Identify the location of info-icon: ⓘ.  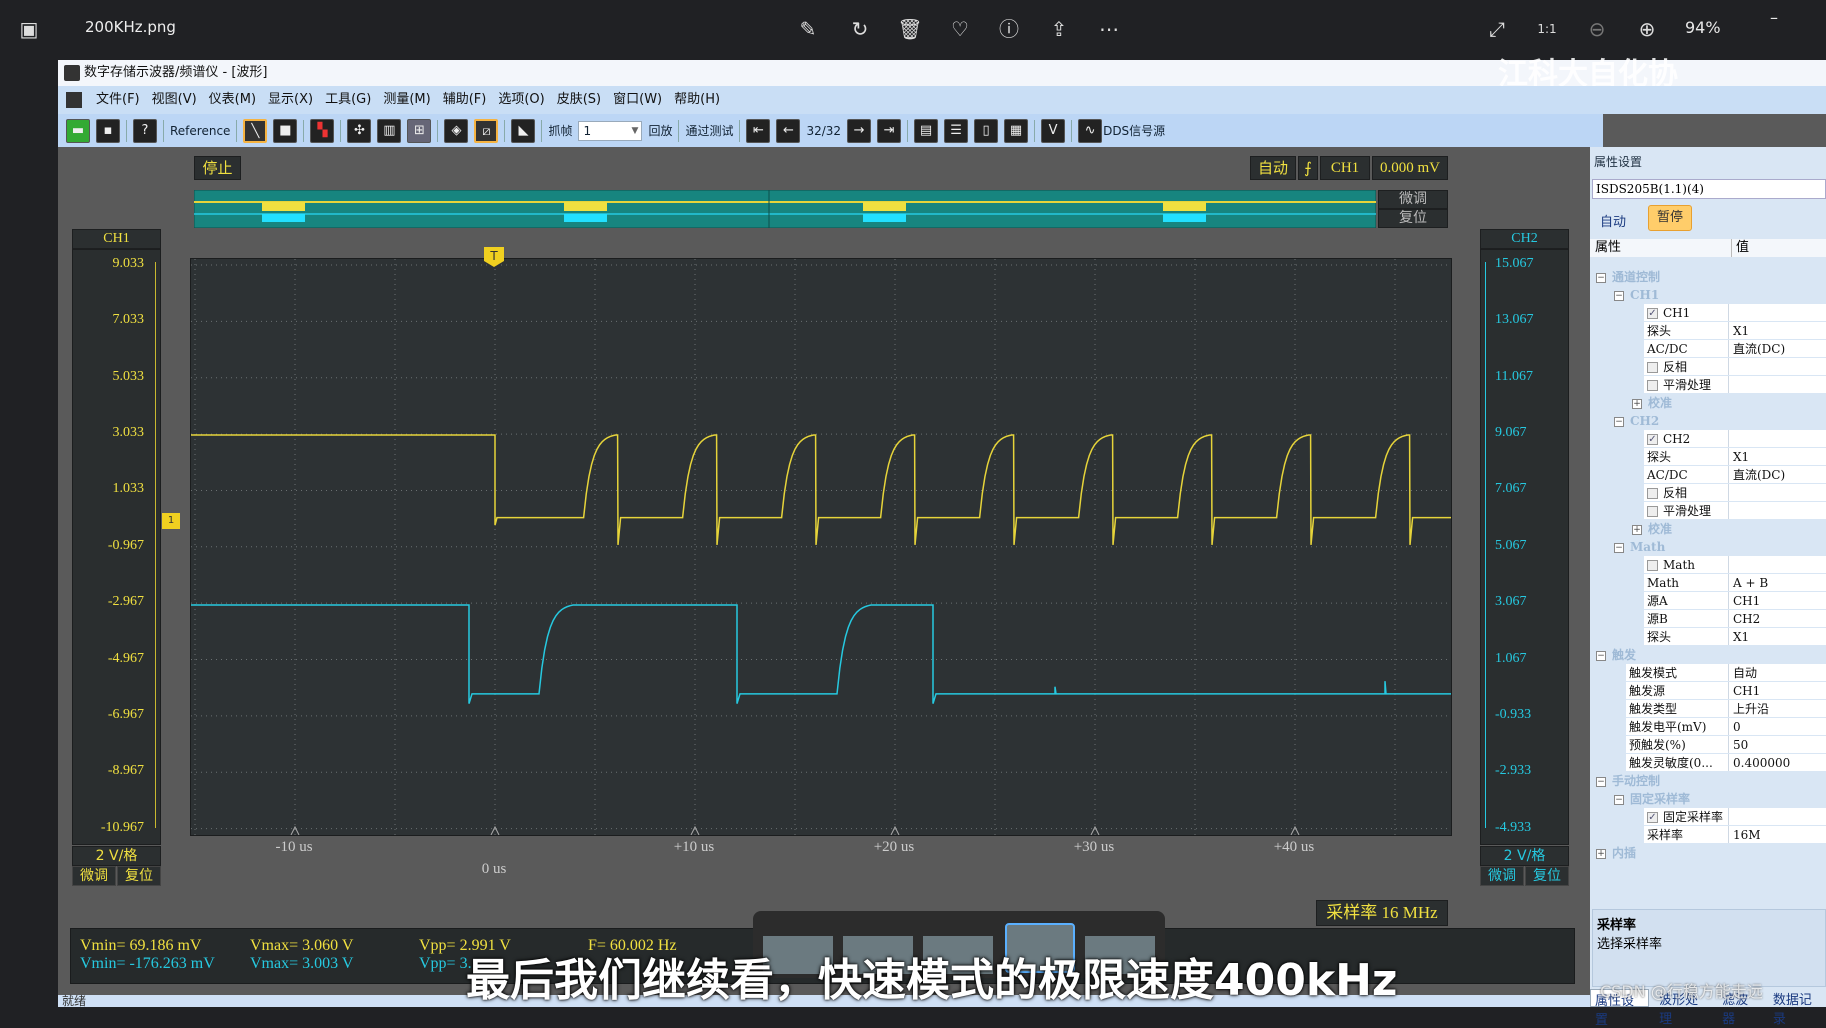
(1009, 29).